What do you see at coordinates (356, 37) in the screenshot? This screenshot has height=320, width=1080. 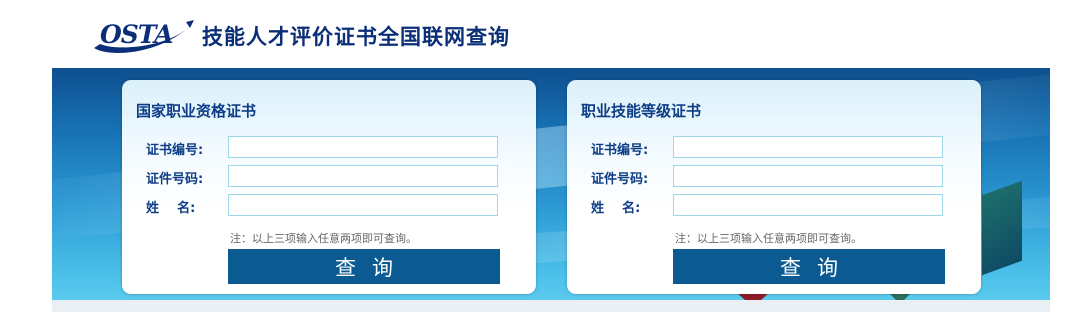 I see `page-title: 技能人才评价证书全国联网查询` at bounding box center [356, 37].